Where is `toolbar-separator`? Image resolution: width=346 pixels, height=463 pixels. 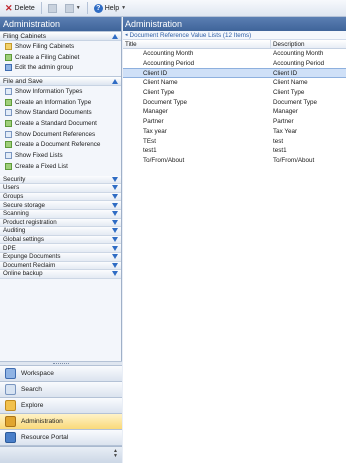 toolbar-separator is located at coordinates (87, 8).